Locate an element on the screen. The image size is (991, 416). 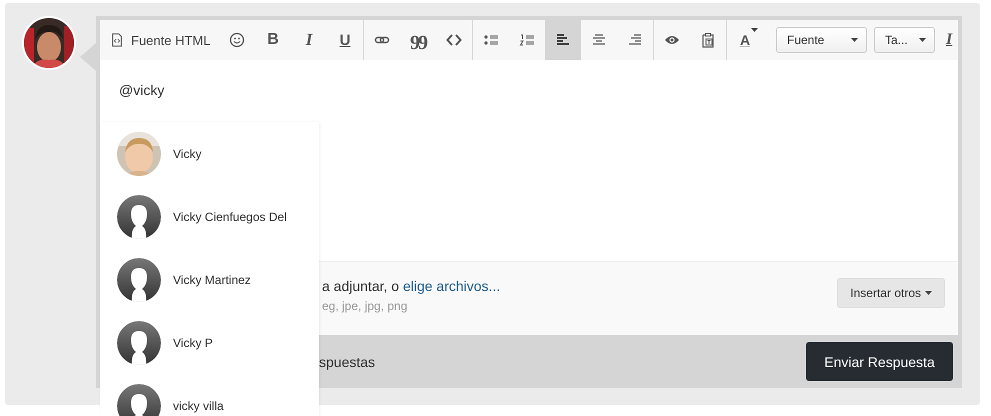
user-name: Vicky Martinez is located at coordinates (212, 280).